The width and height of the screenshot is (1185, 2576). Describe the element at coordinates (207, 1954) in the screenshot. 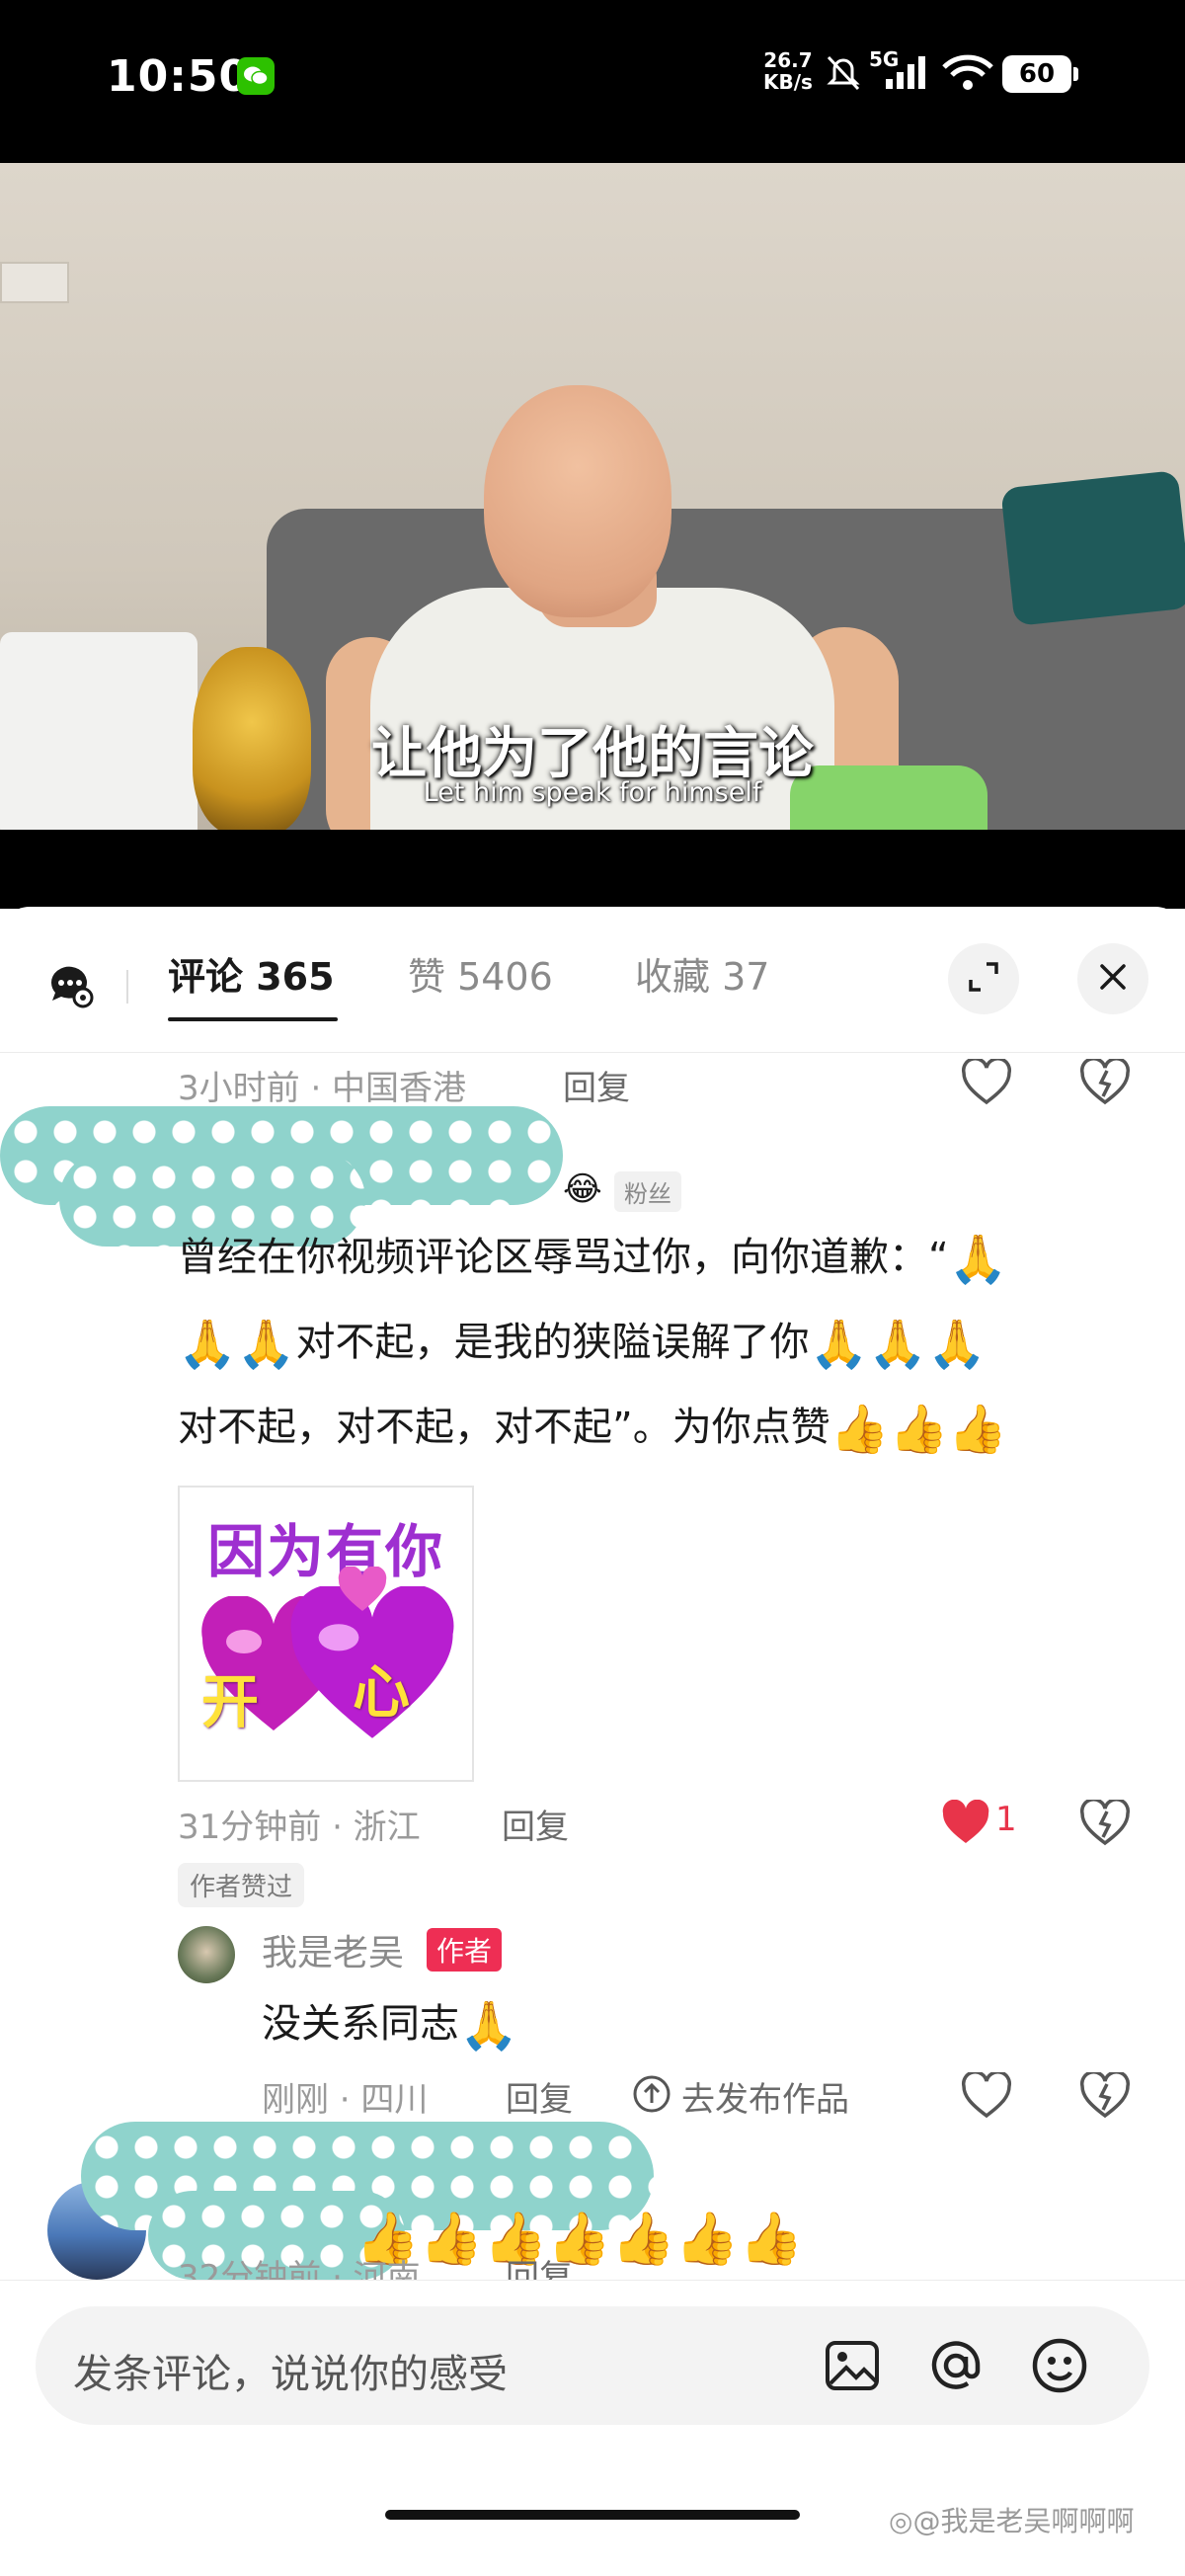

I see `avatar` at that location.